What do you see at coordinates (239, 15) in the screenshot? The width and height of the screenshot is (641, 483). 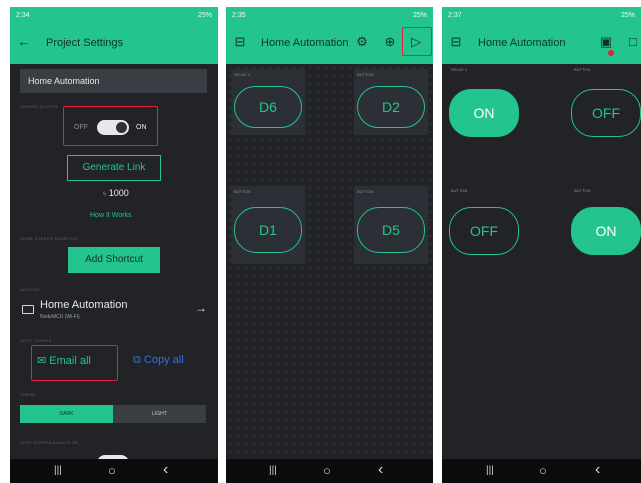 I see `status-time: 2:35` at bounding box center [239, 15].